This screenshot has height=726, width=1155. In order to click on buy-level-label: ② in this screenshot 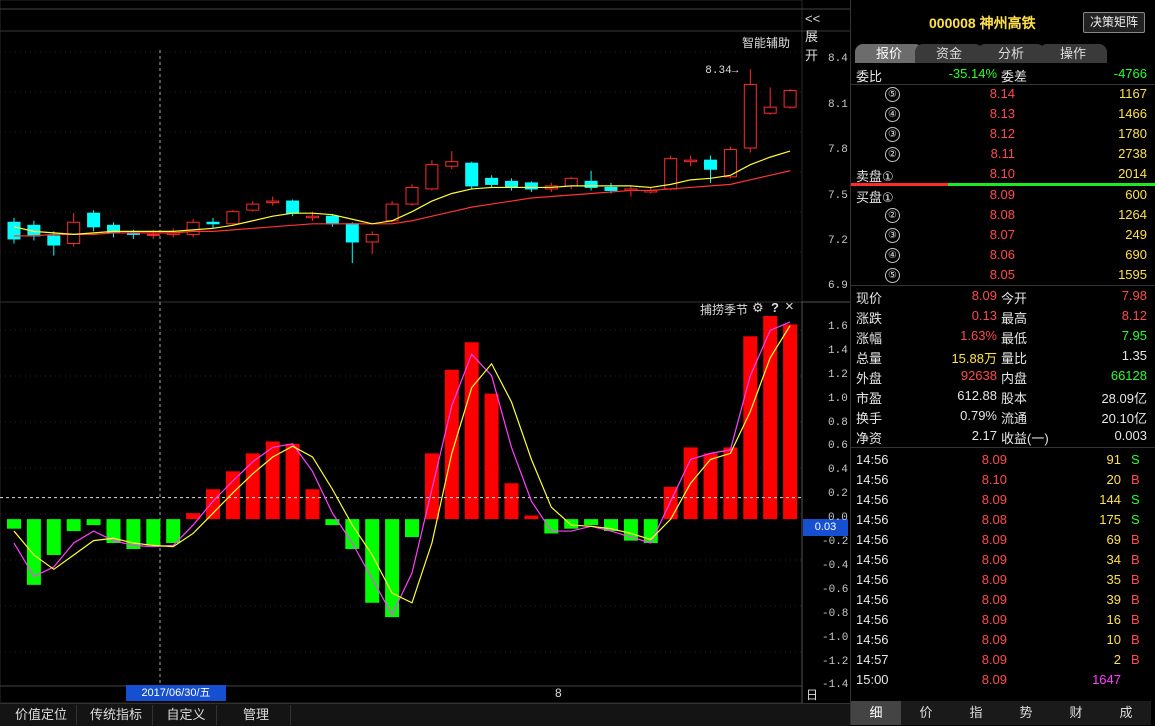, I will do `click(892, 215)`.